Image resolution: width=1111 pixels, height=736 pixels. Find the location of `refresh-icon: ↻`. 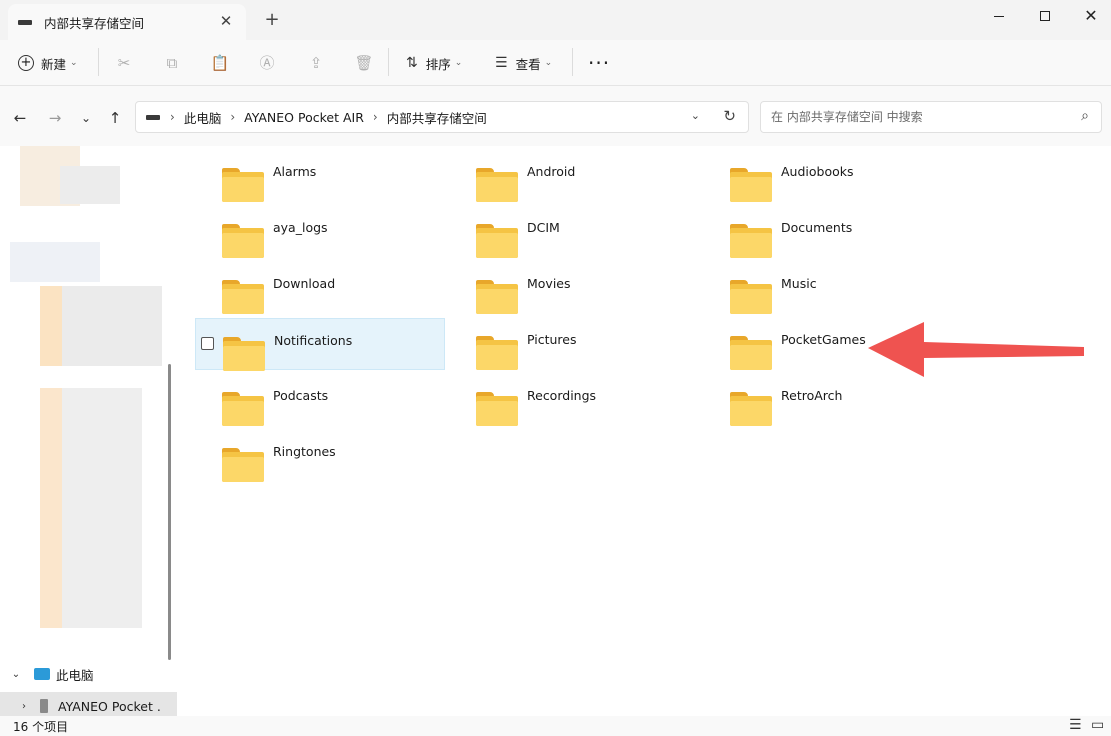

refresh-icon: ↻ is located at coordinates (729, 116).